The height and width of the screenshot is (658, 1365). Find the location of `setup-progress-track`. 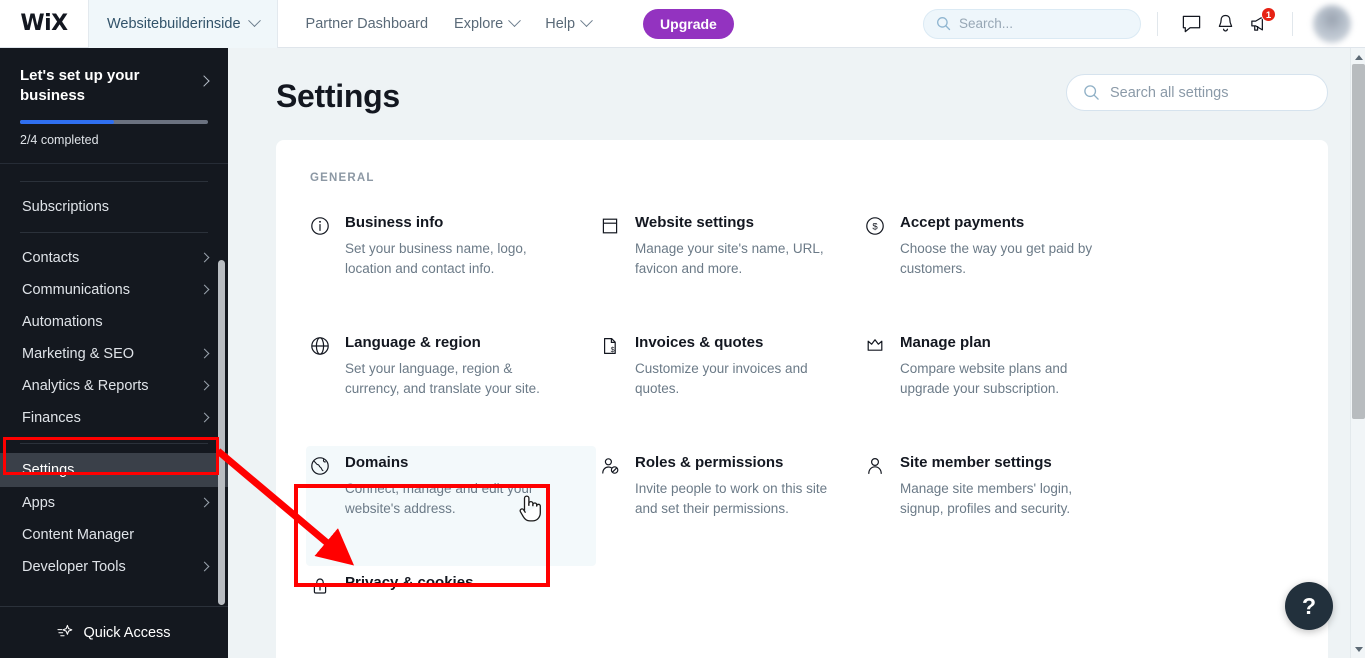

setup-progress-track is located at coordinates (114, 121).